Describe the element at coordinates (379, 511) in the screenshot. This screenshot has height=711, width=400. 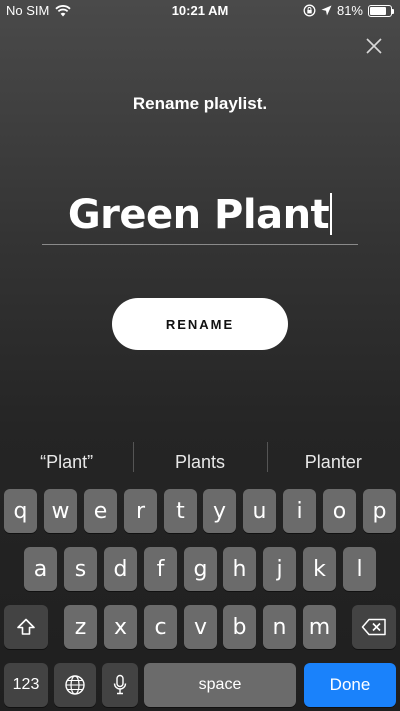
I see `key-p: p` at that location.